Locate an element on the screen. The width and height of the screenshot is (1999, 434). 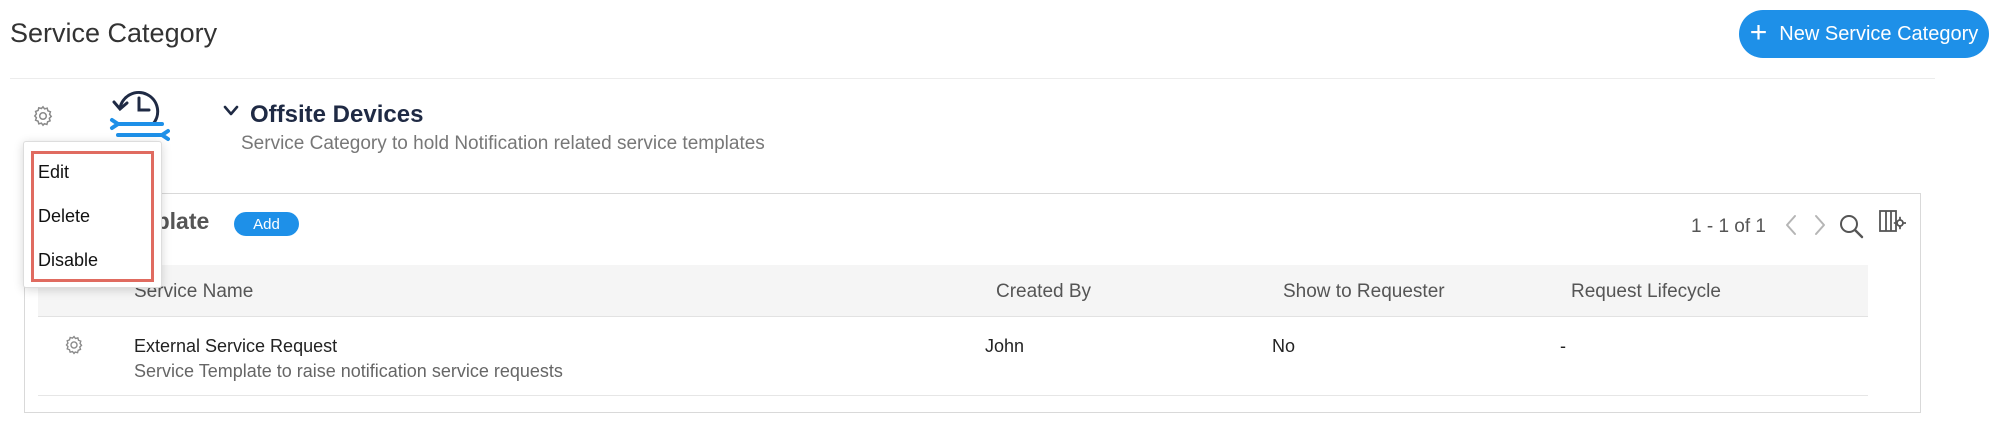
clock-wrench-icon is located at coordinates (140, 116).